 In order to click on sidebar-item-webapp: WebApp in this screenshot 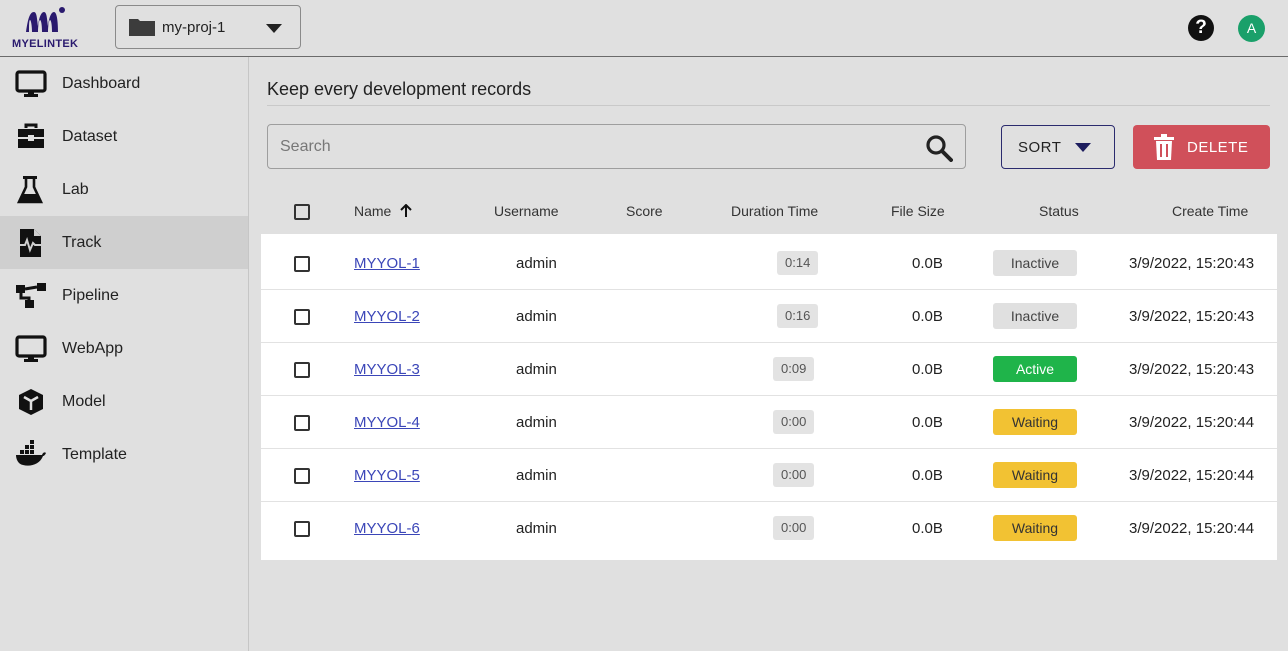, I will do `click(124, 348)`.